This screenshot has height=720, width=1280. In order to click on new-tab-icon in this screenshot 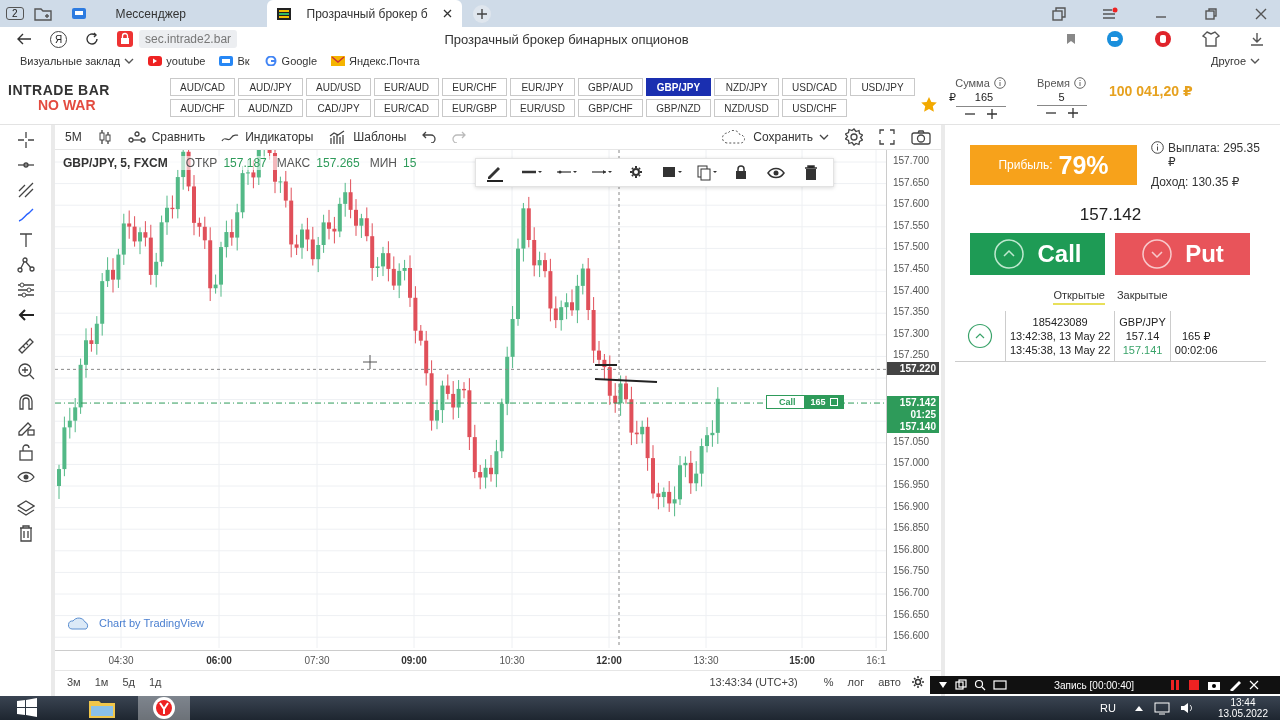, I will do `click(481, 13)`.